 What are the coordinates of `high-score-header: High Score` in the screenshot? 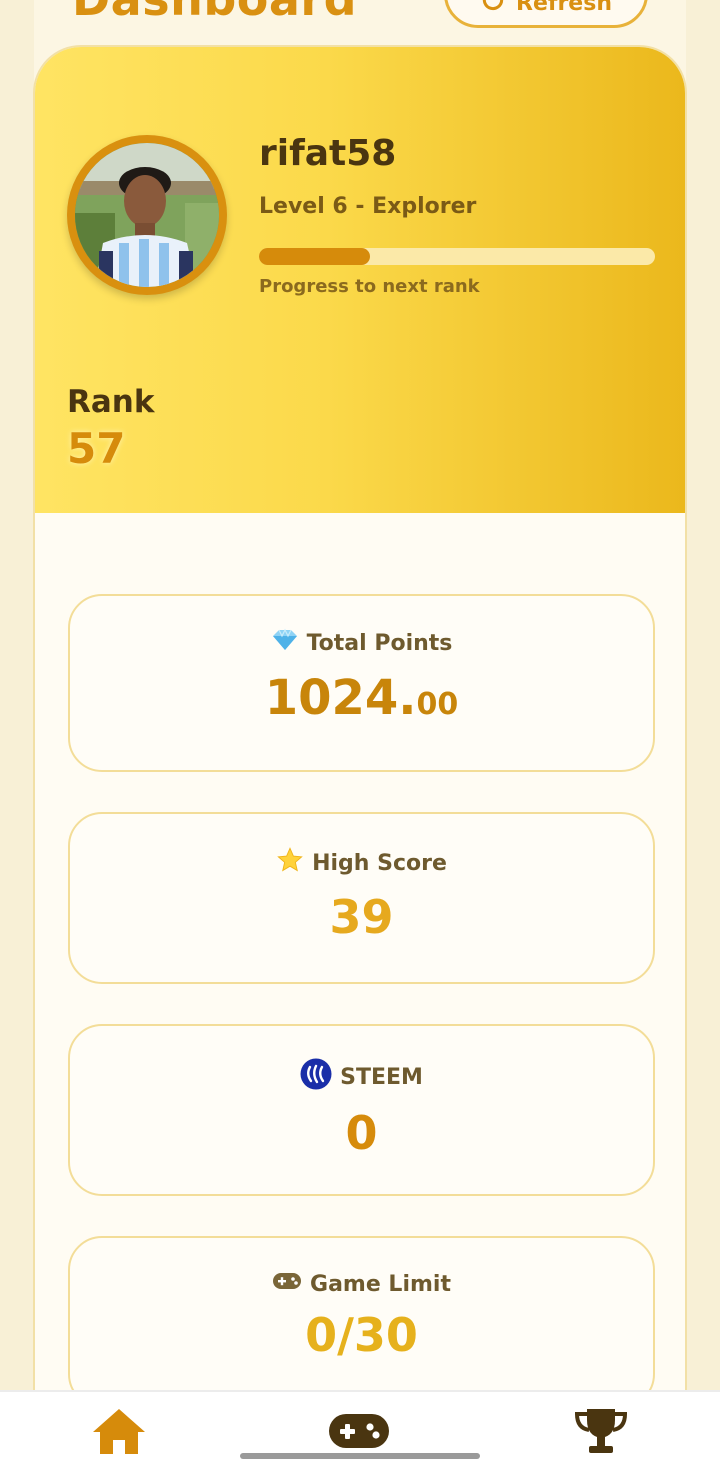 It's located at (361, 863).